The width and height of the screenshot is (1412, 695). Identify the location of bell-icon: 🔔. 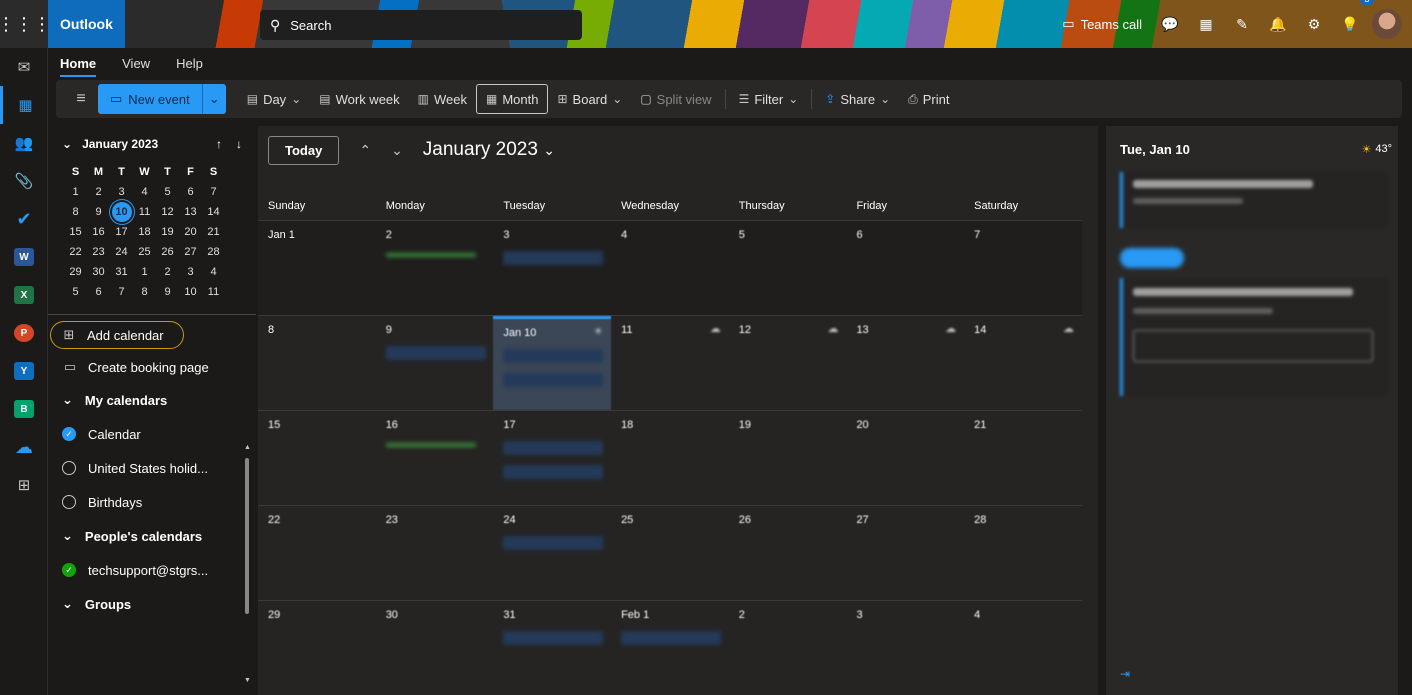
(1278, 24).